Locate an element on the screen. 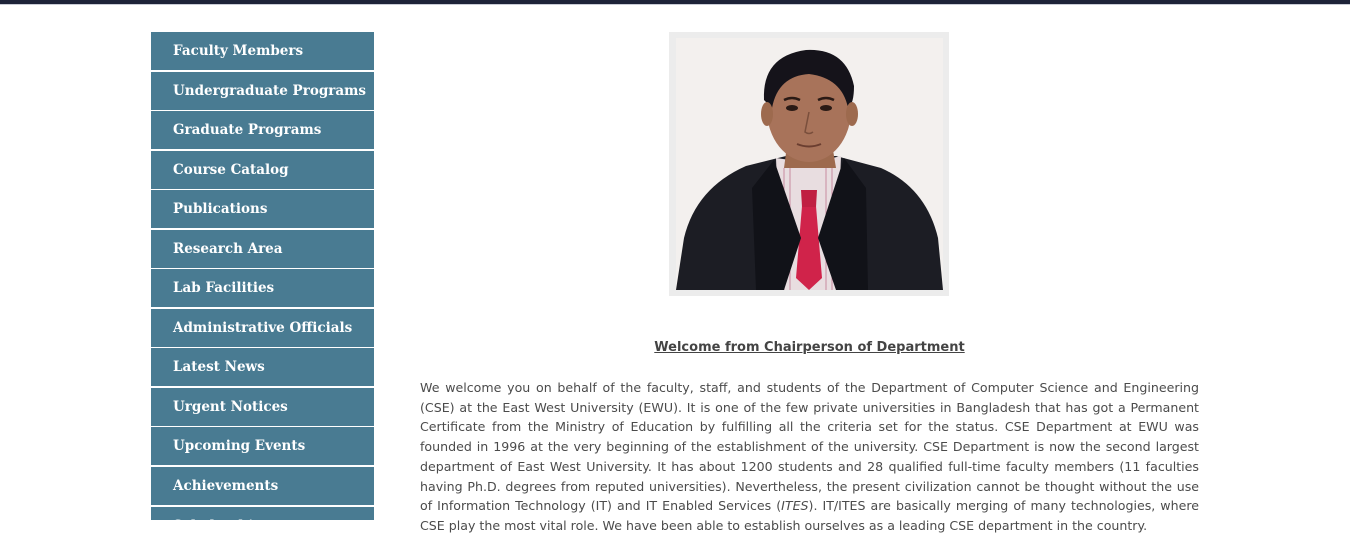  sidebar-item-undergraduate-programs: Undergraduate Programs is located at coordinates (262, 90).